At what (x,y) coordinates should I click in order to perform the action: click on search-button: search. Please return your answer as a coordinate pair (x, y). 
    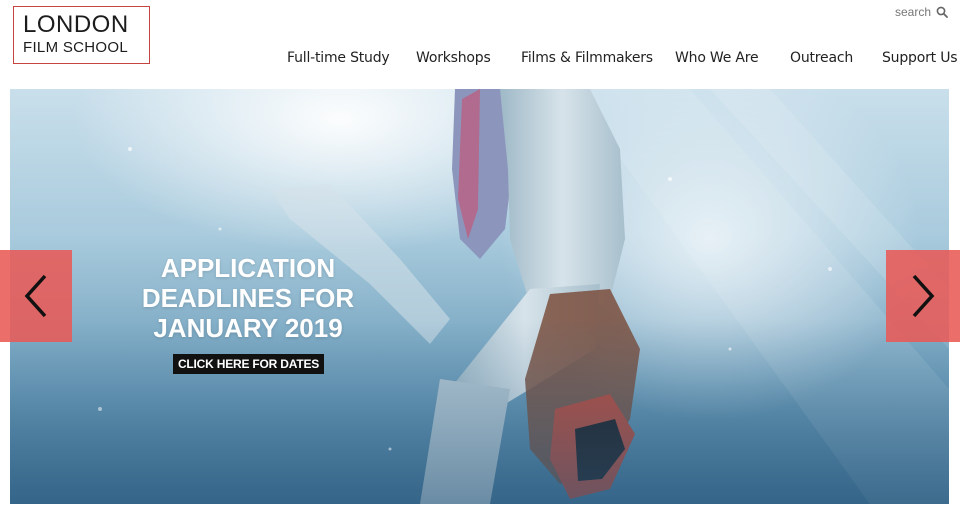
    Looking at the image, I should click on (921, 12).